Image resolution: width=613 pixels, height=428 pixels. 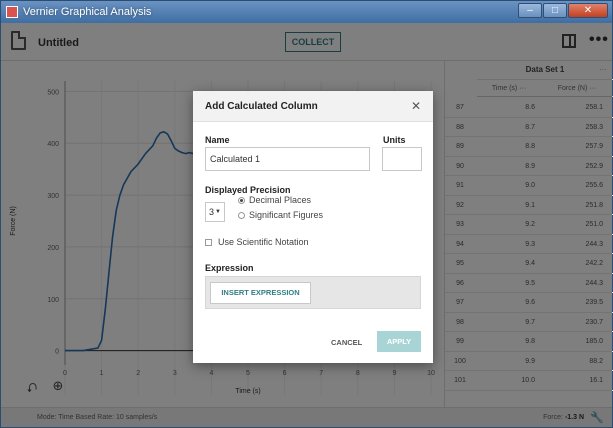 I want to click on name-input: Calculated 1, so click(x=287, y=159).